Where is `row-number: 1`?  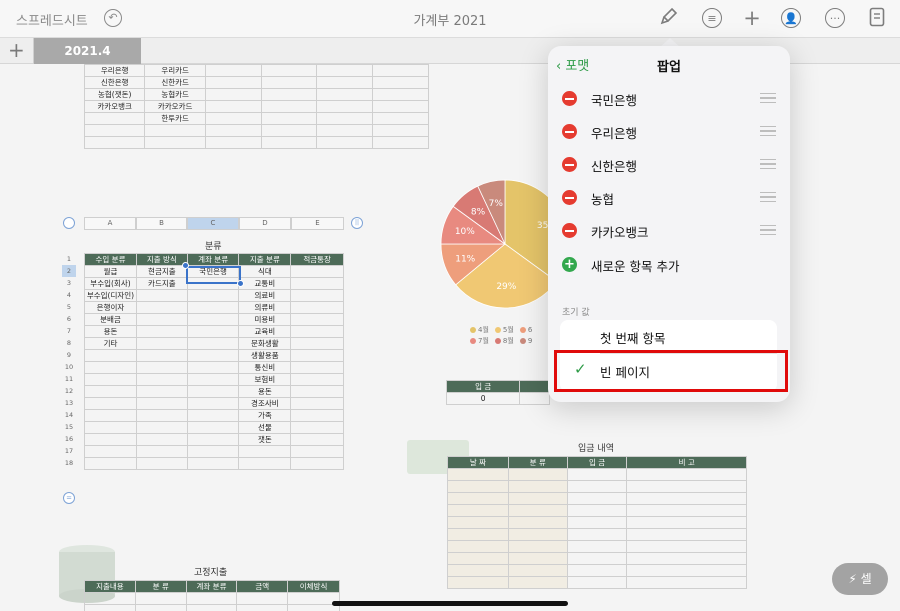 row-number: 1 is located at coordinates (69, 259).